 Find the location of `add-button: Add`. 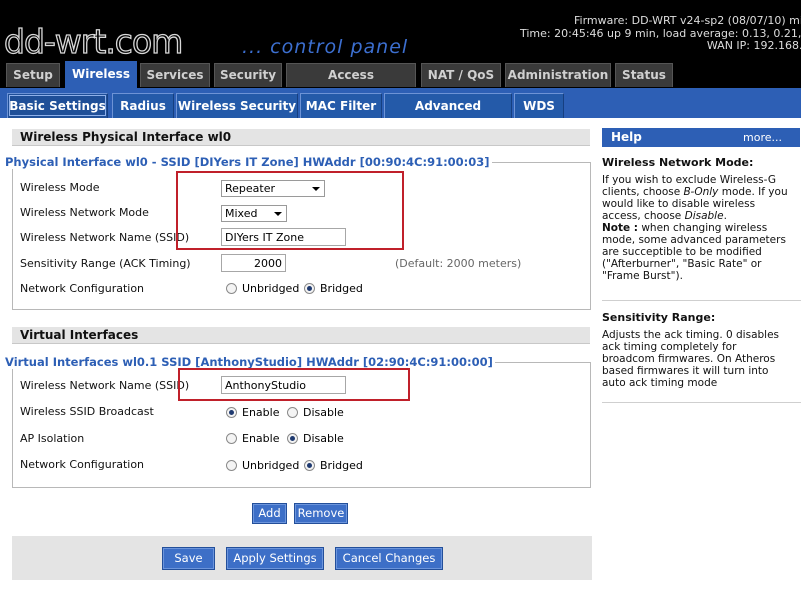

add-button: Add is located at coordinates (269, 513).